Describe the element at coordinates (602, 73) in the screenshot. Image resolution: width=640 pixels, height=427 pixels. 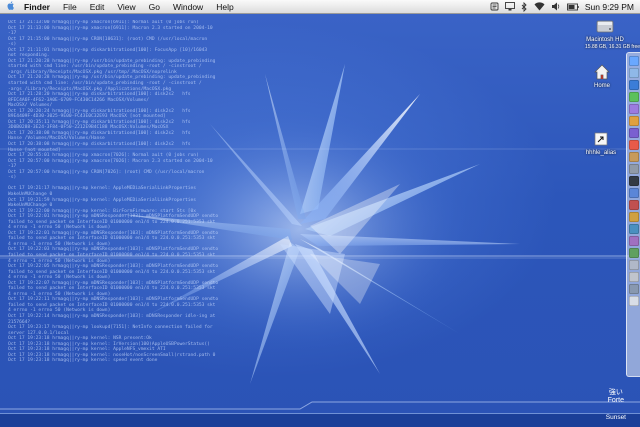
I see `home-icon` at that location.